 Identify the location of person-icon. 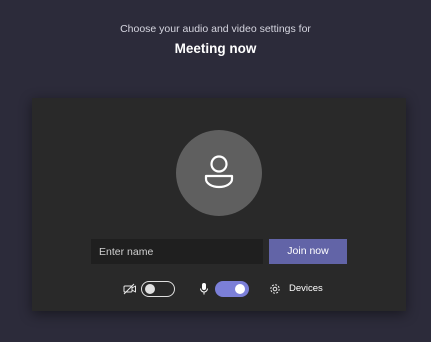
(219, 172).